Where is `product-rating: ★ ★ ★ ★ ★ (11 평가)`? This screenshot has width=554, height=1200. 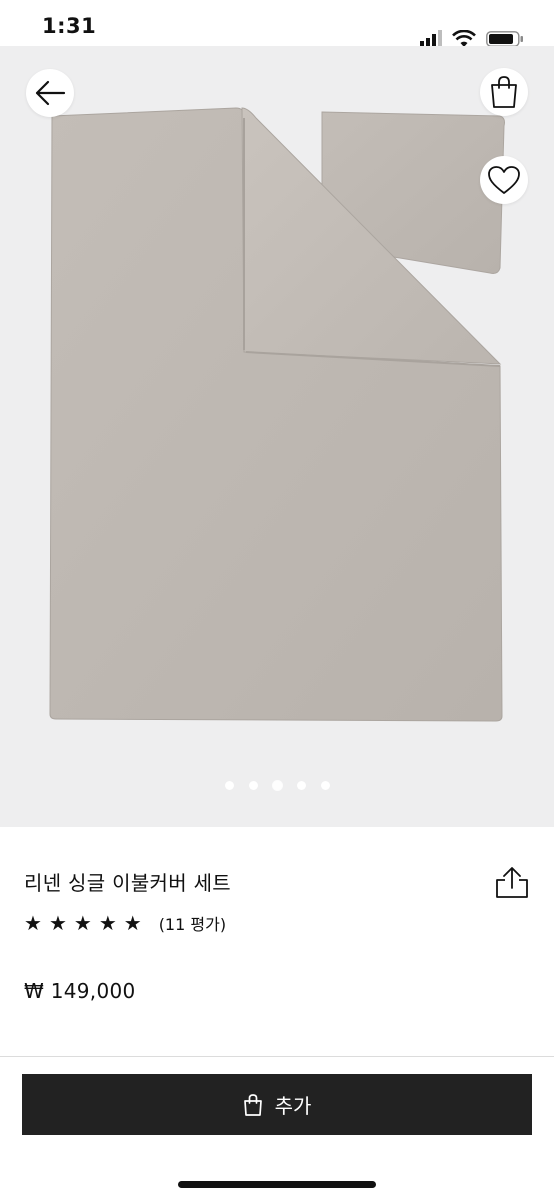
product-rating: ★ ★ ★ ★ ★ (11 평가) is located at coordinates (125, 923).